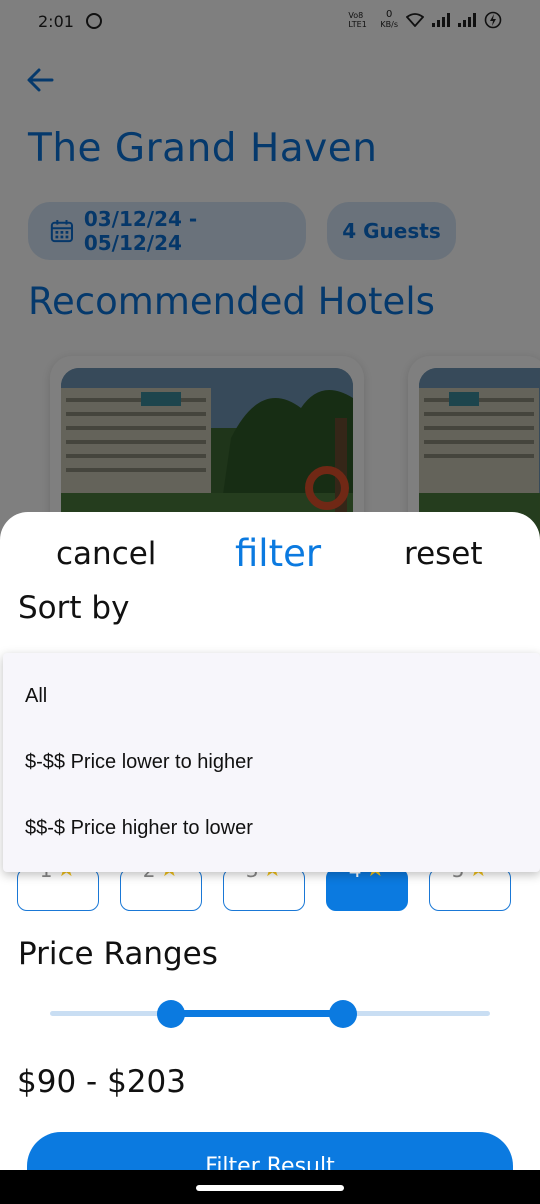 This screenshot has height=1204, width=540. What do you see at coordinates (443, 554) in the screenshot?
I see `reset-button: reset` at bounding box center [443, 554].